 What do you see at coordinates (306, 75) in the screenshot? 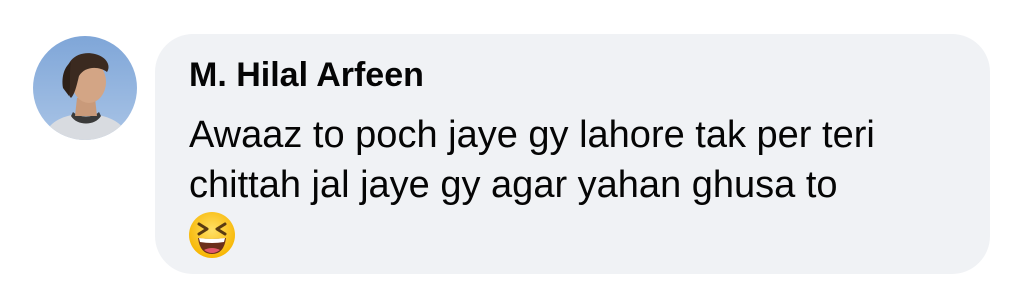
I see `comment-author: M. Hilal Arfeen` at bounding box center [306, 75].